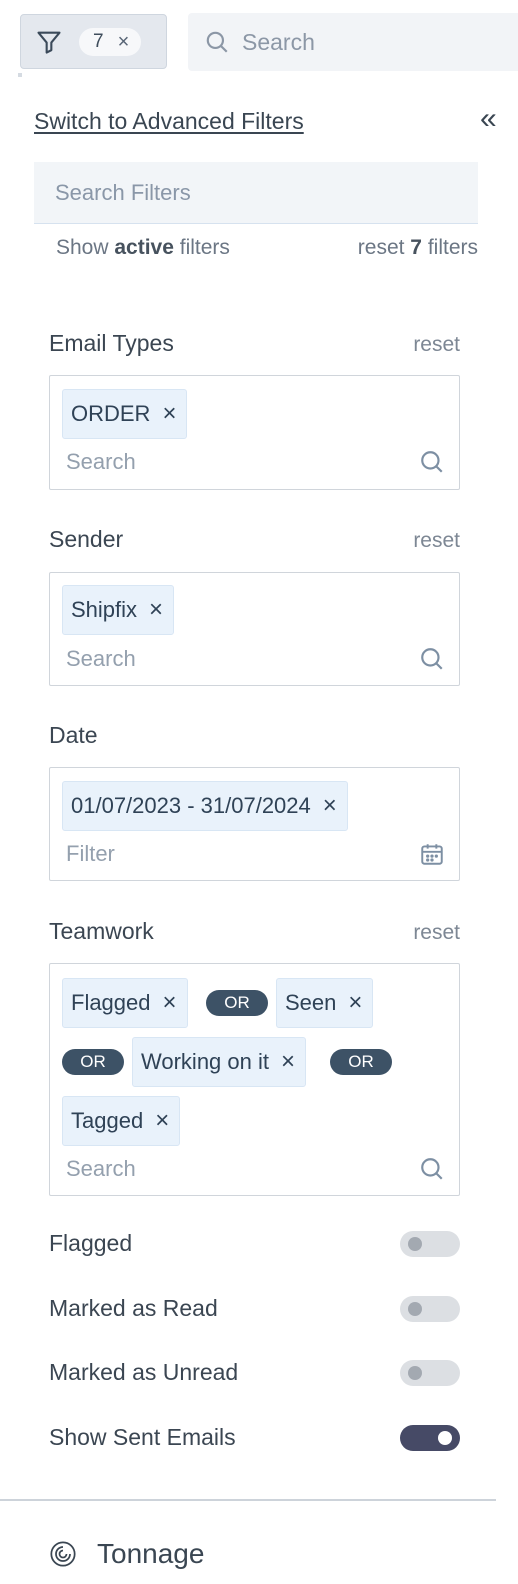 Image resolution: width=518 pixels, height=1584 pixels. What do you see at coordinates (488, 119) in the screenshot?
I see `collapse-panel-icon: «` at bounding box center [488, 119].